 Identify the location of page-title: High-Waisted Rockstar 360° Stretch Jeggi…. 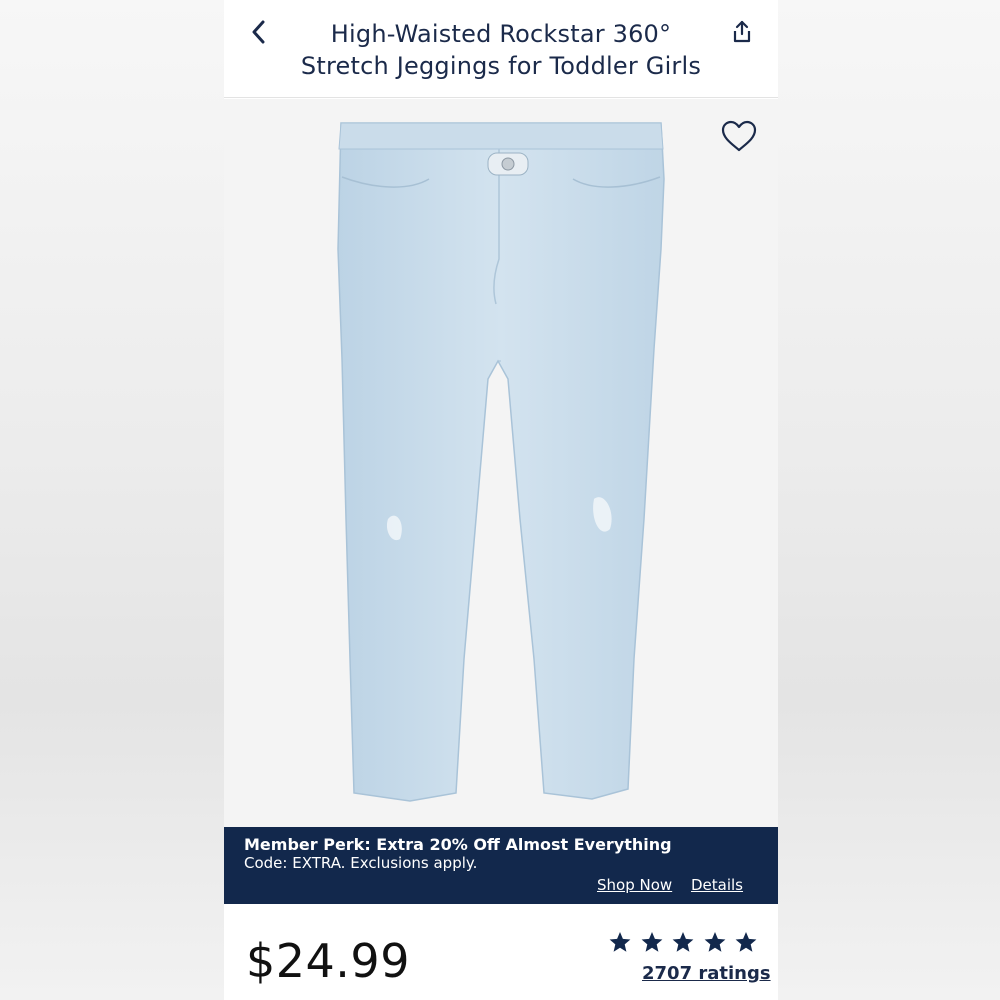
(501, 50).